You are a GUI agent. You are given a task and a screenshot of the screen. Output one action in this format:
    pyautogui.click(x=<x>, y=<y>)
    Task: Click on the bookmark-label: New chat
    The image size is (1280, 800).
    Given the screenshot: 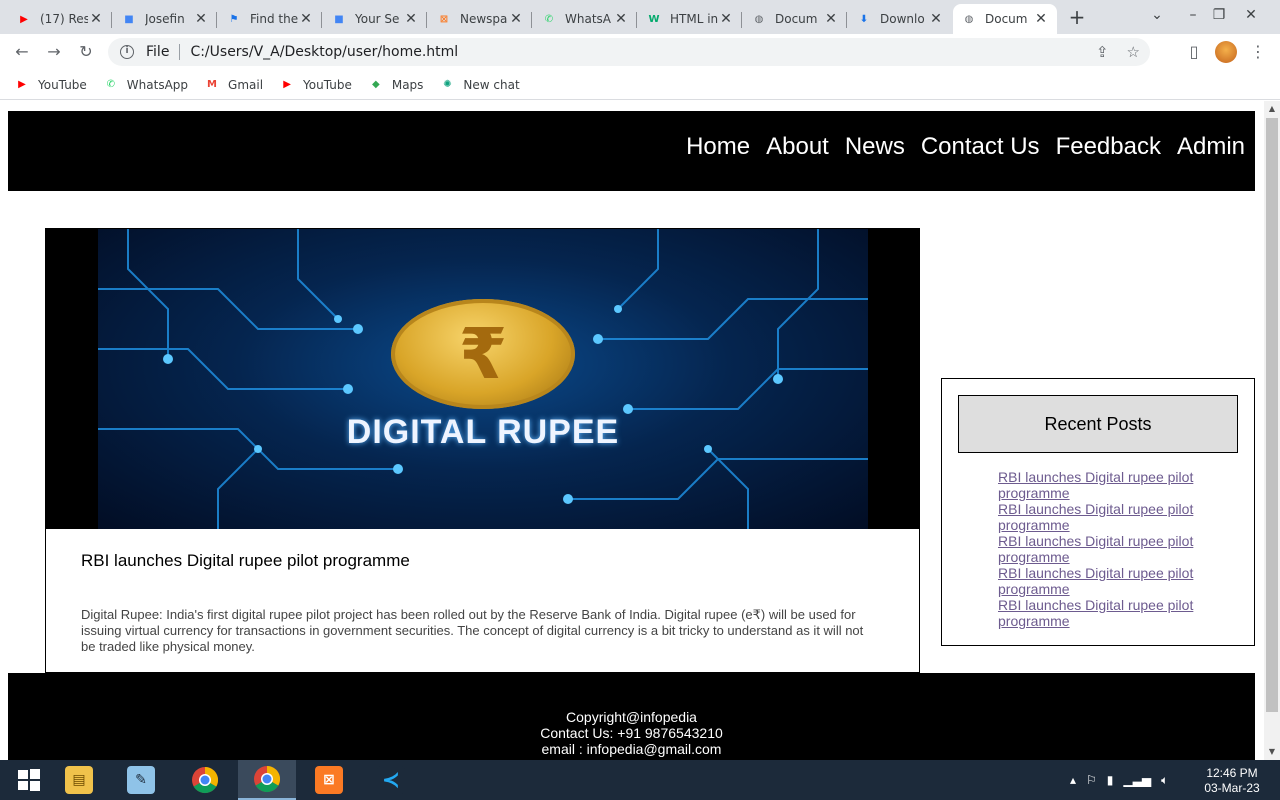 What is the action you would take?
    pyautogui.click(x=491, y=84)
    